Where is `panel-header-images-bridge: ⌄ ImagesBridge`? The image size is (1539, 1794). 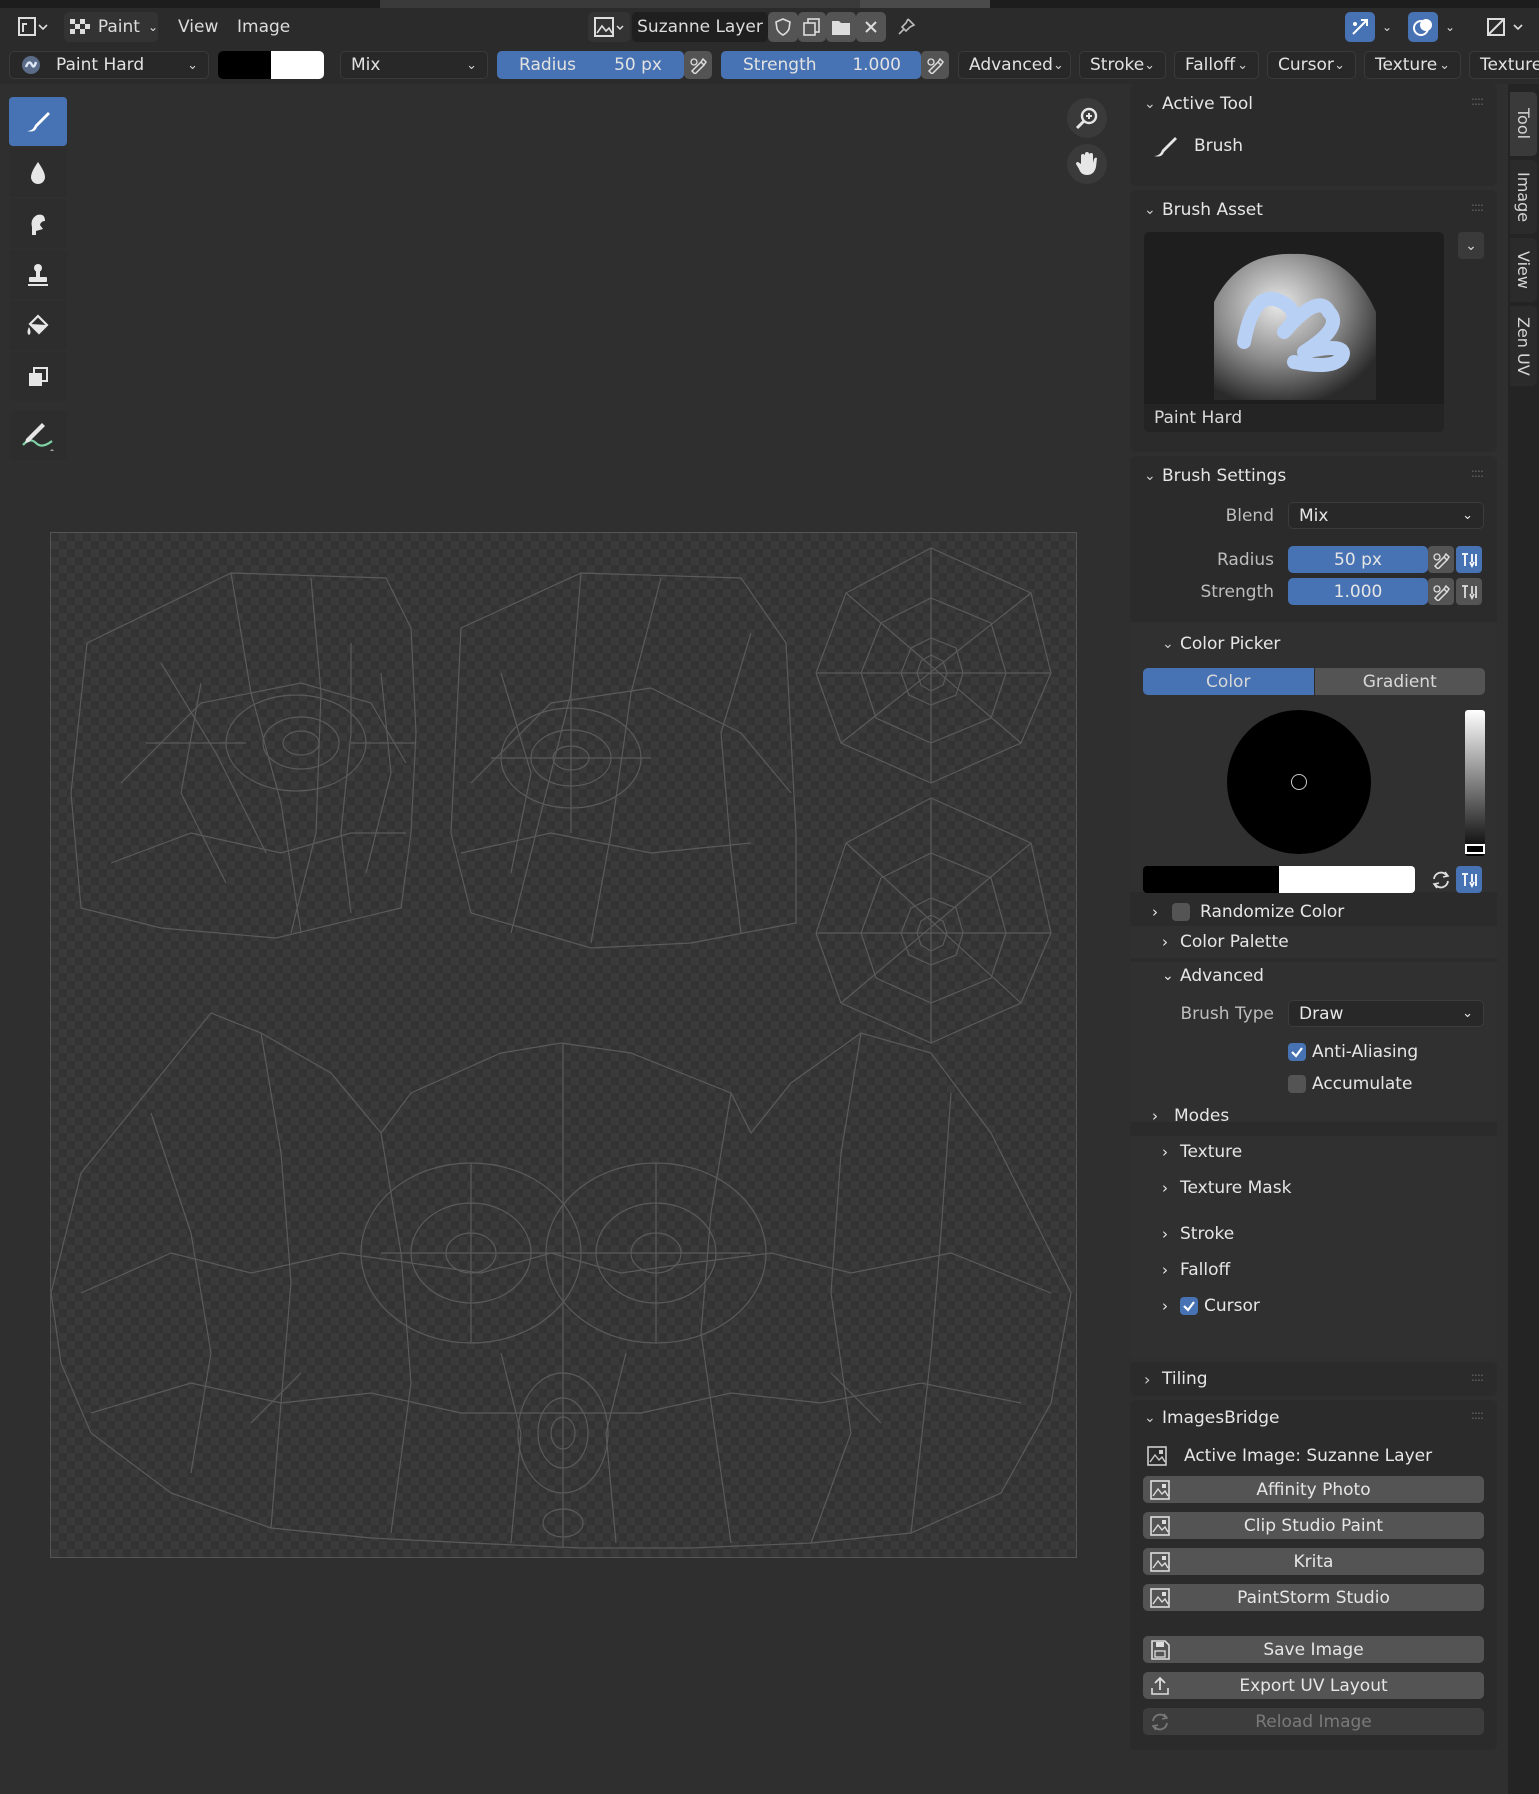
panel-header-images-bridge: ⌄ ImagesBridge is located at coordinates (1212, 1418).